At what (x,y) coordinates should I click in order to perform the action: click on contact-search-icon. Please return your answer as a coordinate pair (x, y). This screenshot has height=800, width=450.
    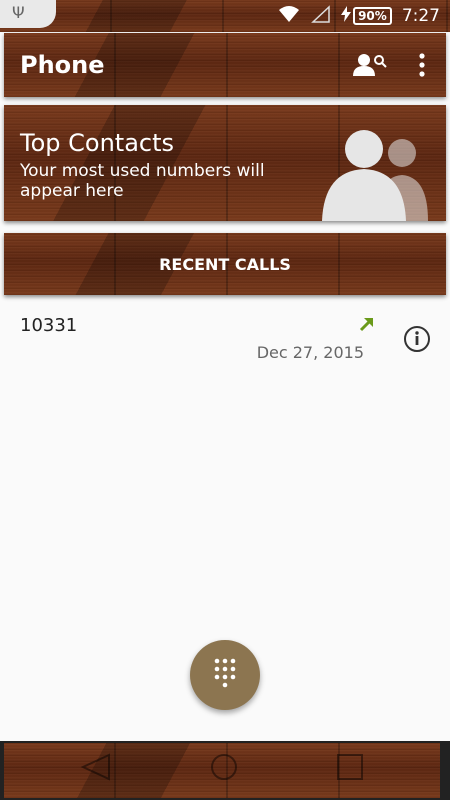
    Looking at the image, I should click on (370, 67).